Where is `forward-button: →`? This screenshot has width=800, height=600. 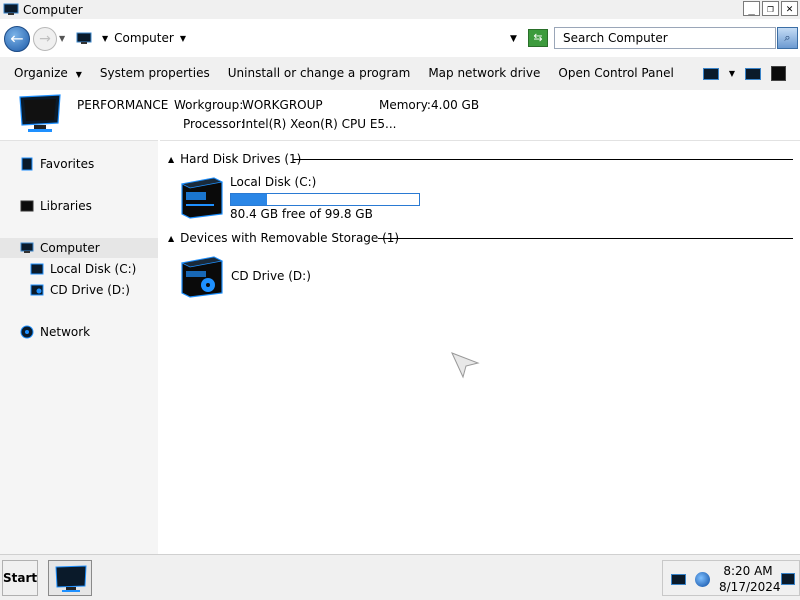 forward-button: → is located at coordinates (45, 39).